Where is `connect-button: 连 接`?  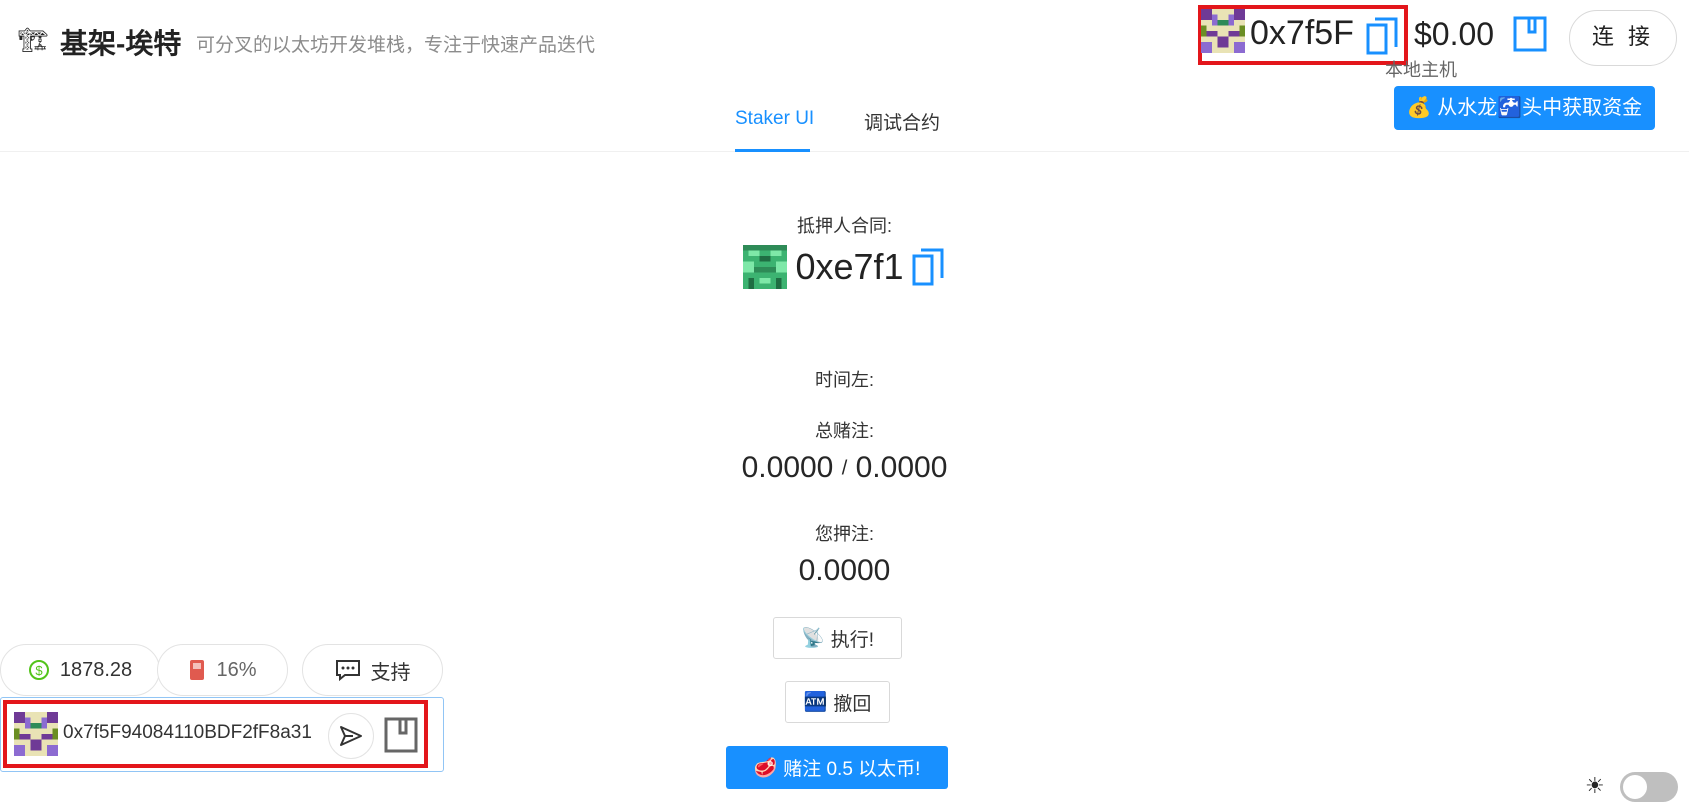 connect-button: 连 接 is located at coordinates (1623, 38).